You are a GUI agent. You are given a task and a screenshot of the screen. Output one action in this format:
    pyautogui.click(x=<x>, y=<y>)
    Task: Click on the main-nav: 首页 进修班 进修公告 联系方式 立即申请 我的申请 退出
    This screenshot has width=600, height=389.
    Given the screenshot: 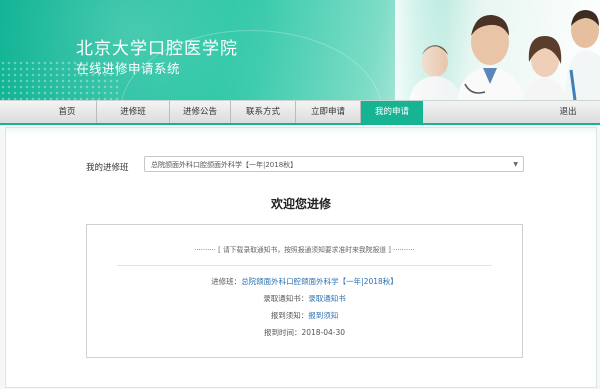 What is the action you would take?
    pyautogui.click(x=300, y=112)
    